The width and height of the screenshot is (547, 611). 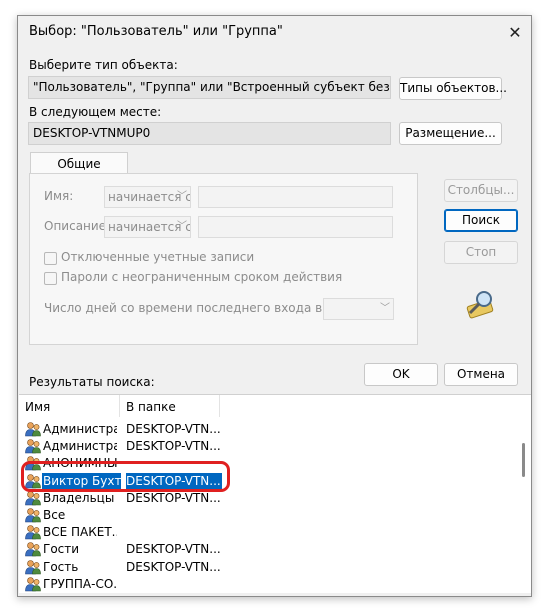 I want to click on name-input, so click(x=295, y=197).